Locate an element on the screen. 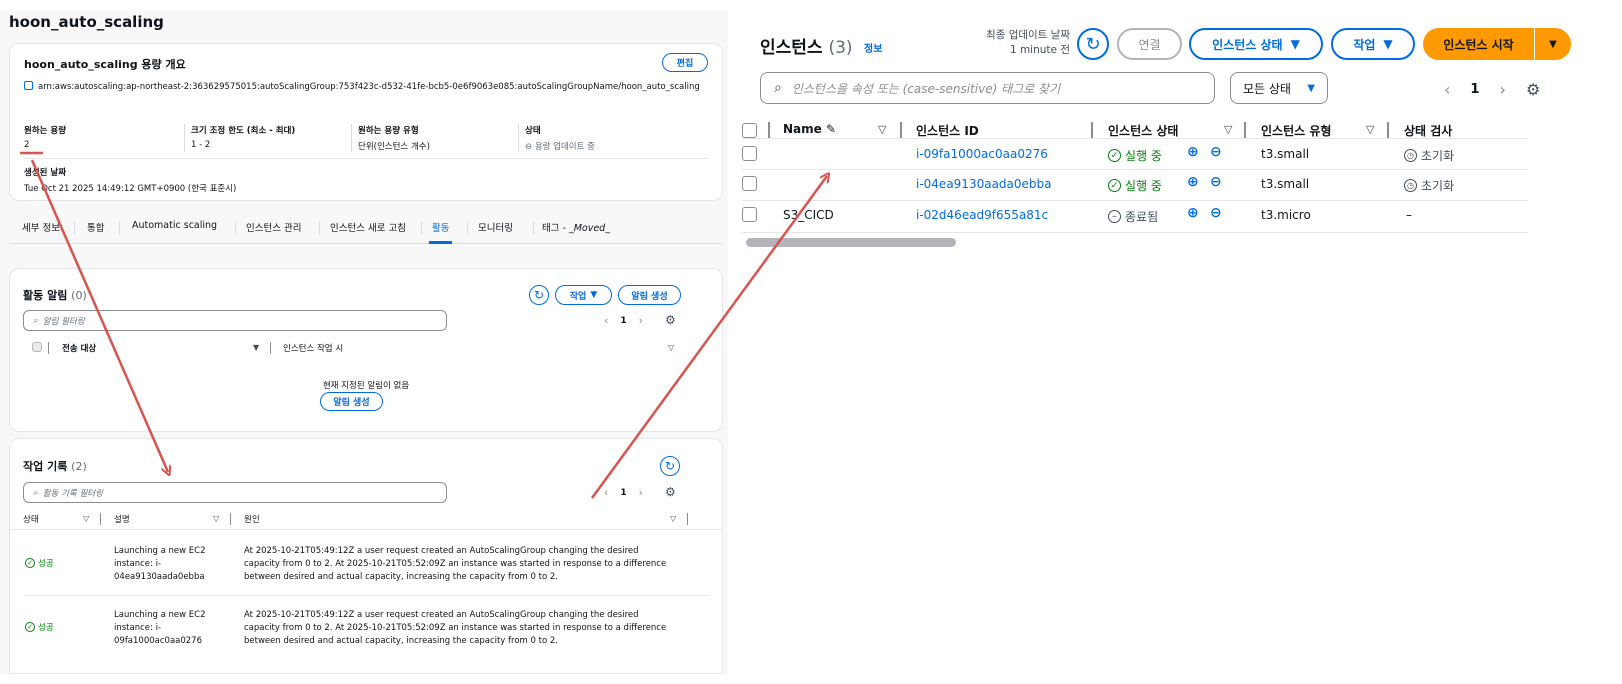  instances-title: 인스턴스 (3) is located at coordinates (806, 45).